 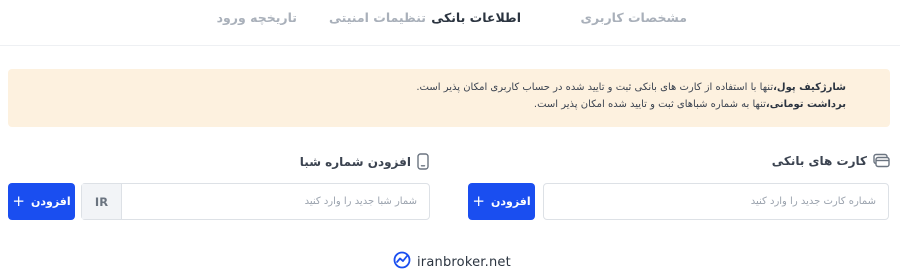 What do you see at coordinates (634, 17) in the screenshot?
I see `tab-user-profile: مشخصات کاربری` at bounding box center [634, 17].